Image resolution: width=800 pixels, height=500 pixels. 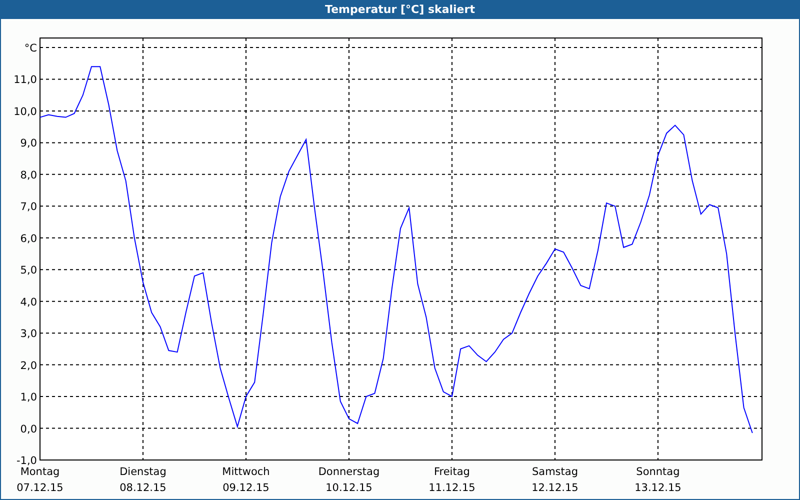 I want to click on x-tick-label: Freitag 11.12.15, so click(x=452, y=480).